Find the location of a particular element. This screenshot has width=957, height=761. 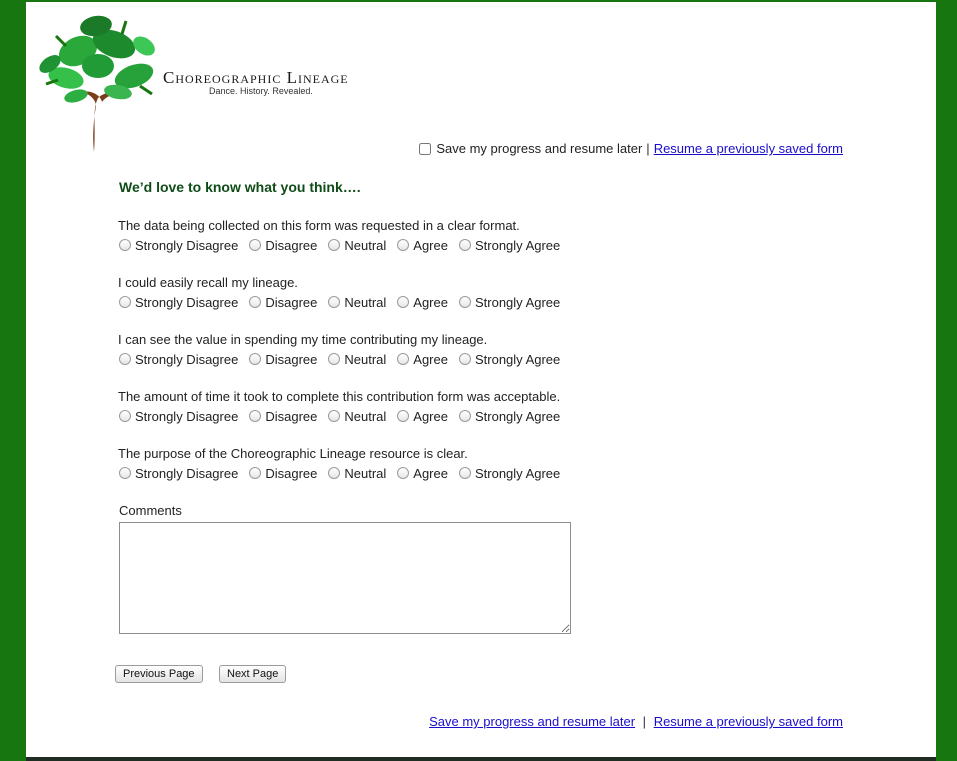

previous-page-button: Previous Page is located at coordinates (159, 674).